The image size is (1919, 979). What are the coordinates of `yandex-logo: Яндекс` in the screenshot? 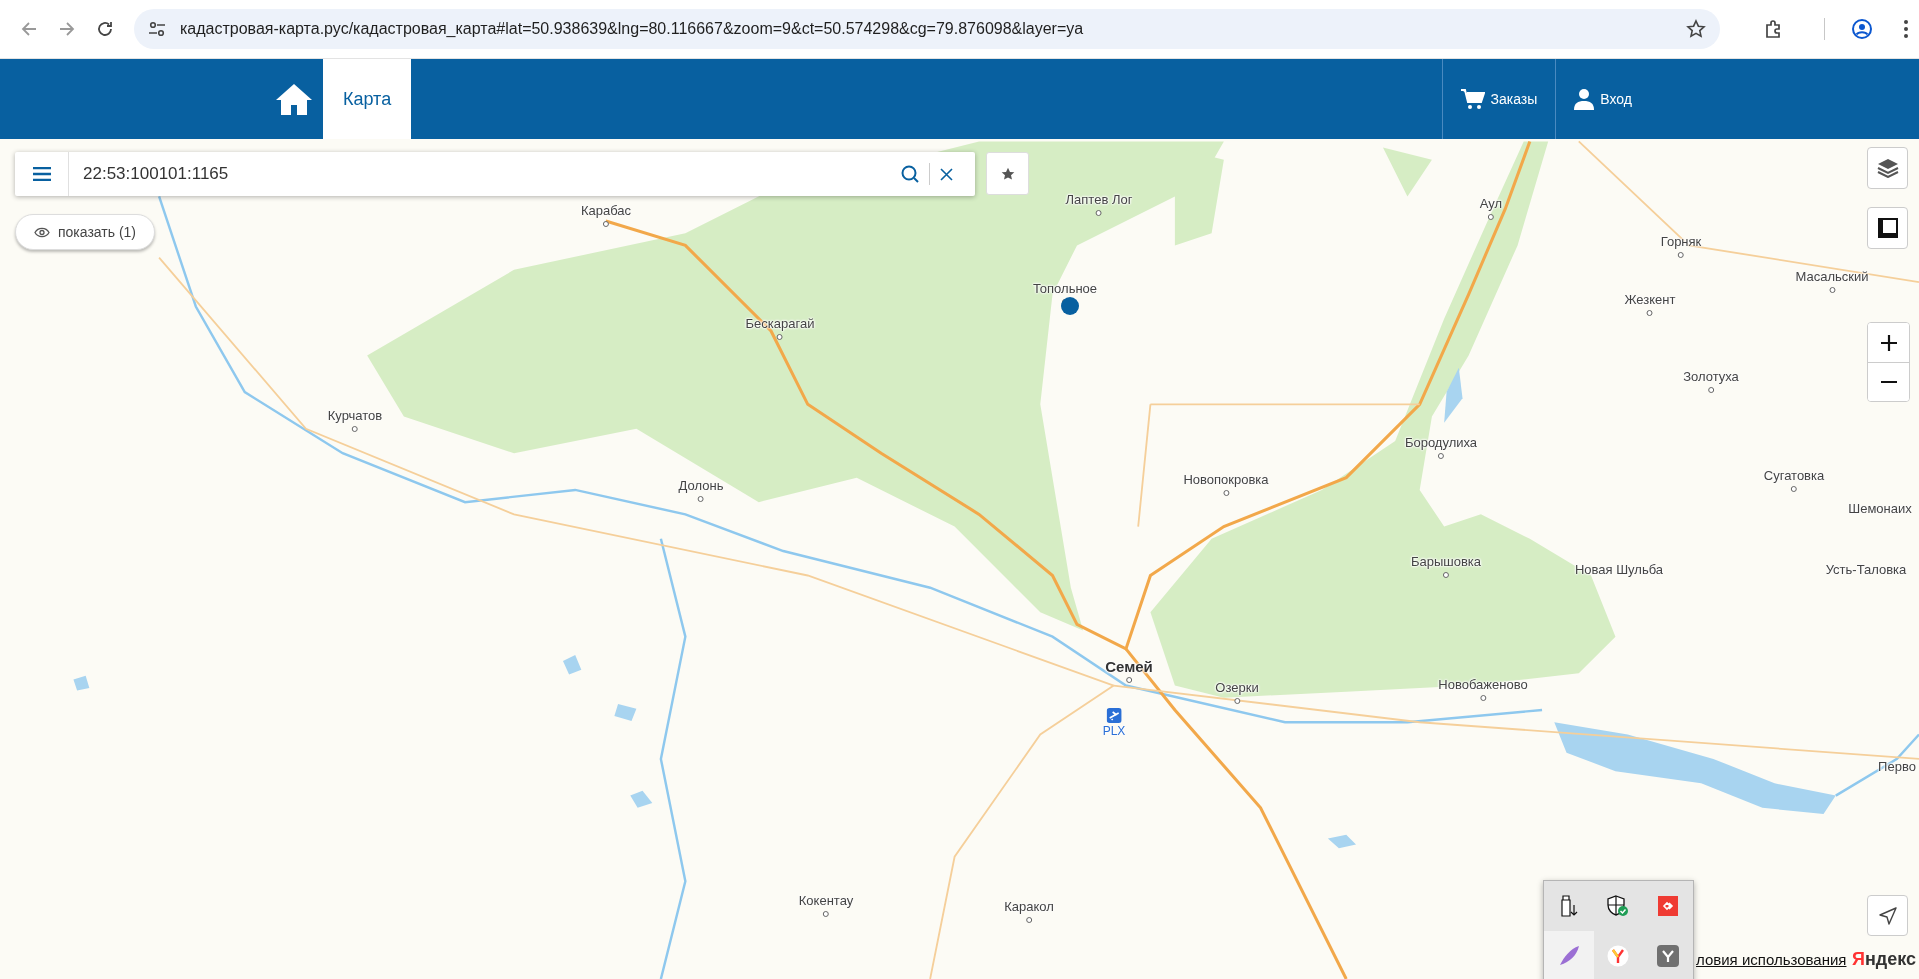 It's located at (1884, 959).